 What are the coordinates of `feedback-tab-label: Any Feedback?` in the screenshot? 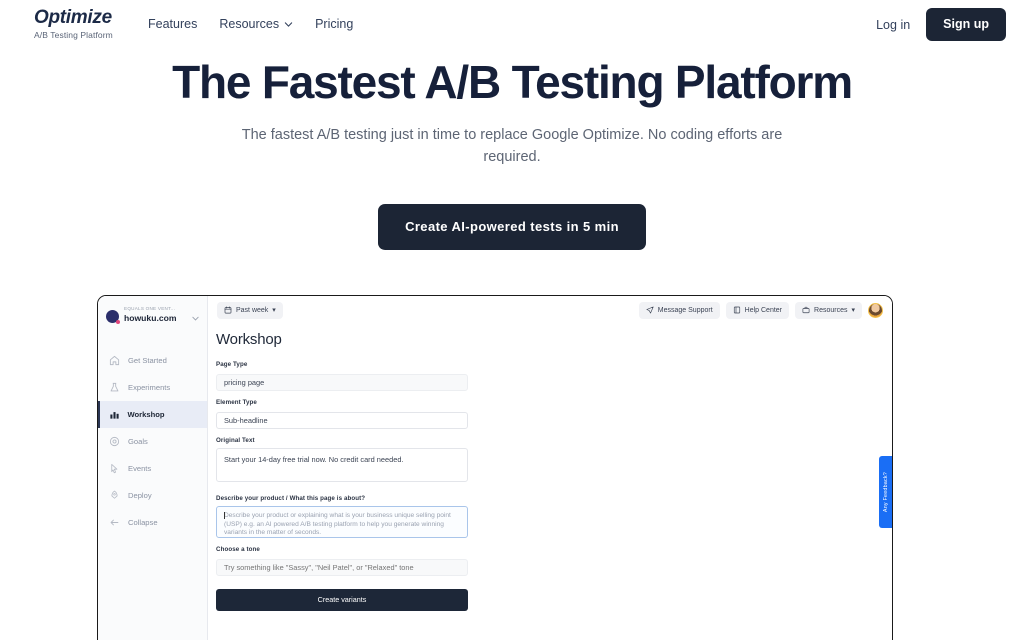 It's located at (885, 492).